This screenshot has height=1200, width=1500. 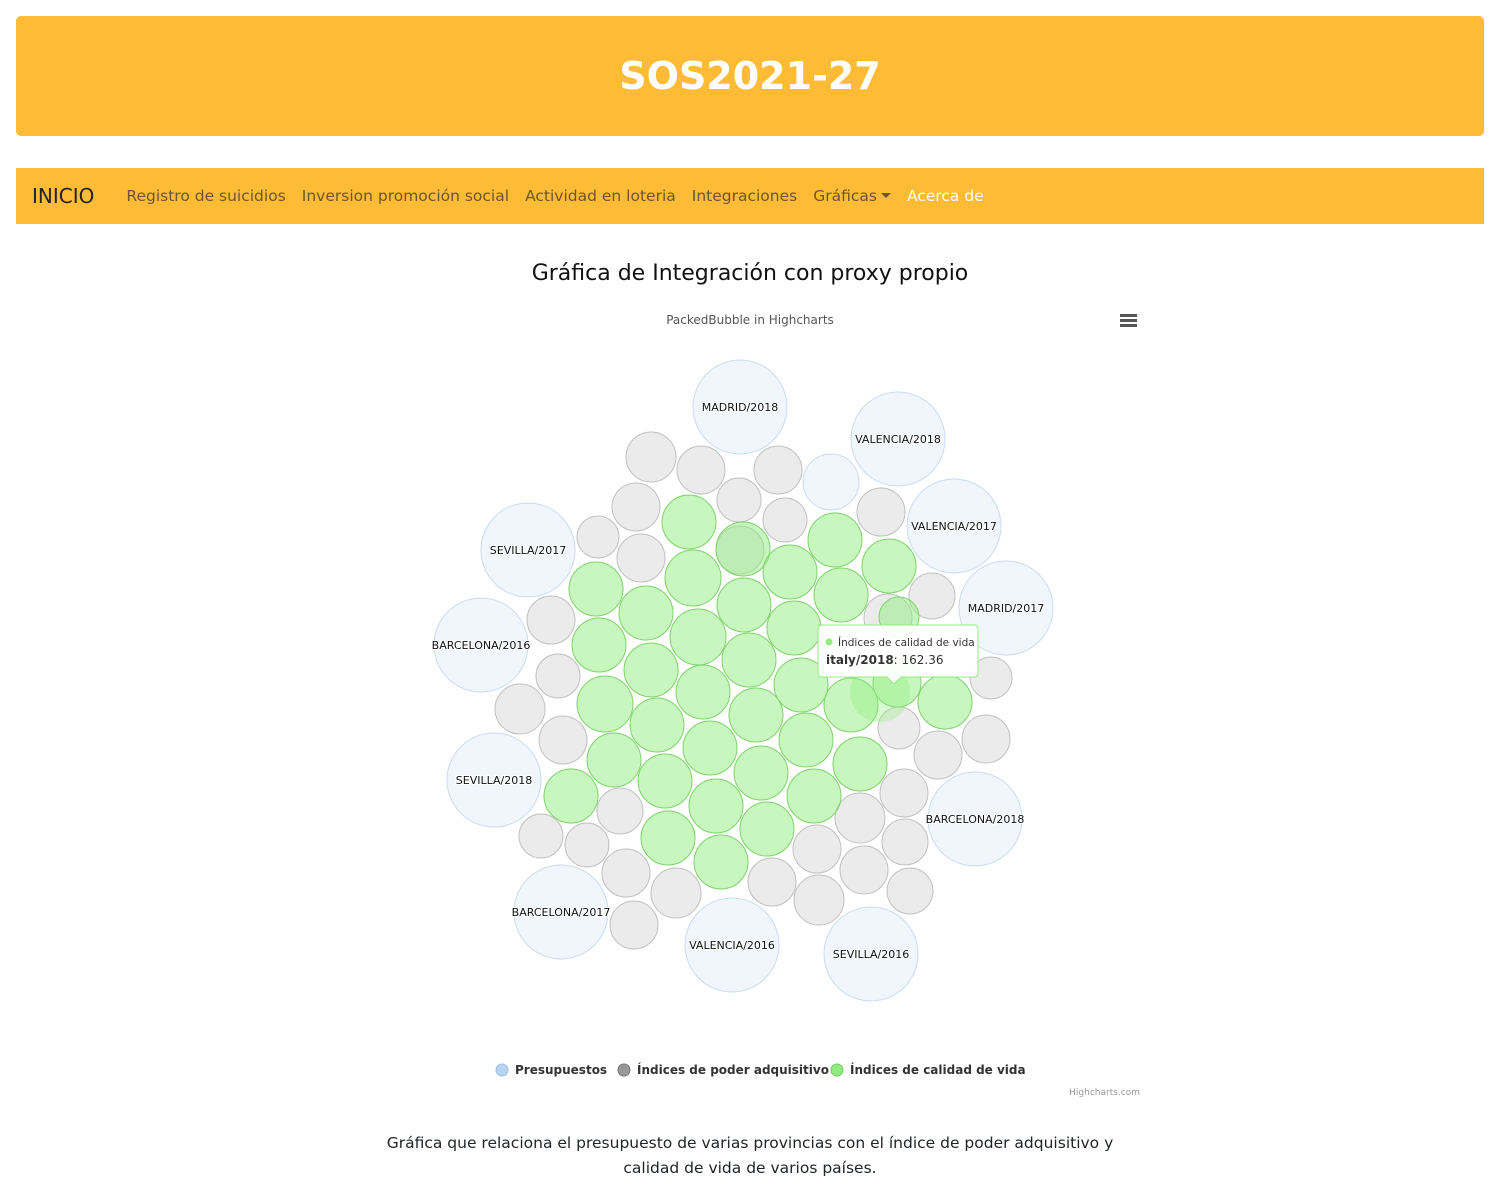 I want to click on tooltip-series-name: Índices de calidad de vida, so click(x=906, y=642).